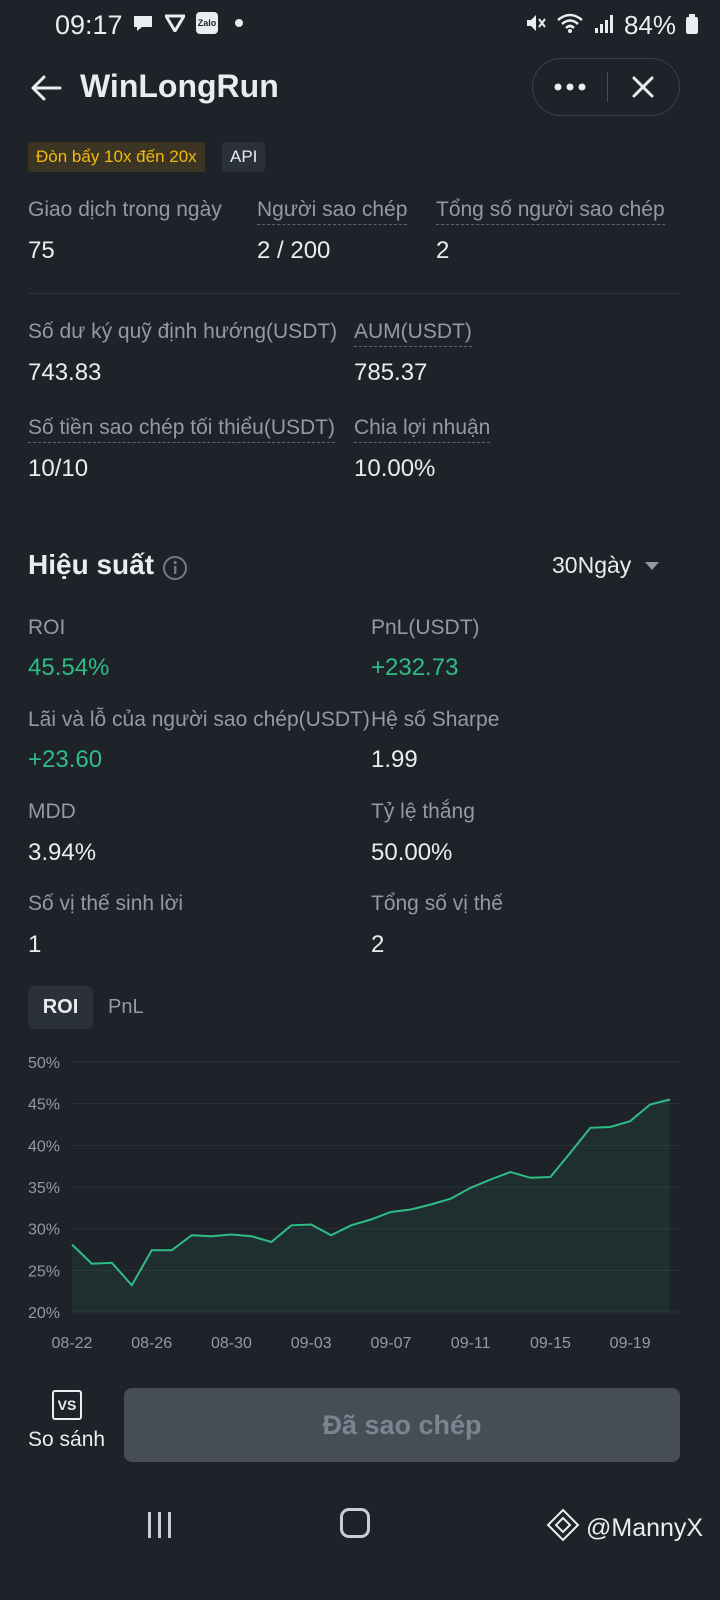 The width and height of the screenshot is (720, 1600). What do you see at coordinates (41, 250) in the screenshot?
I see `stat-value-daily-trades: 75` at bounding box center [41, 250].